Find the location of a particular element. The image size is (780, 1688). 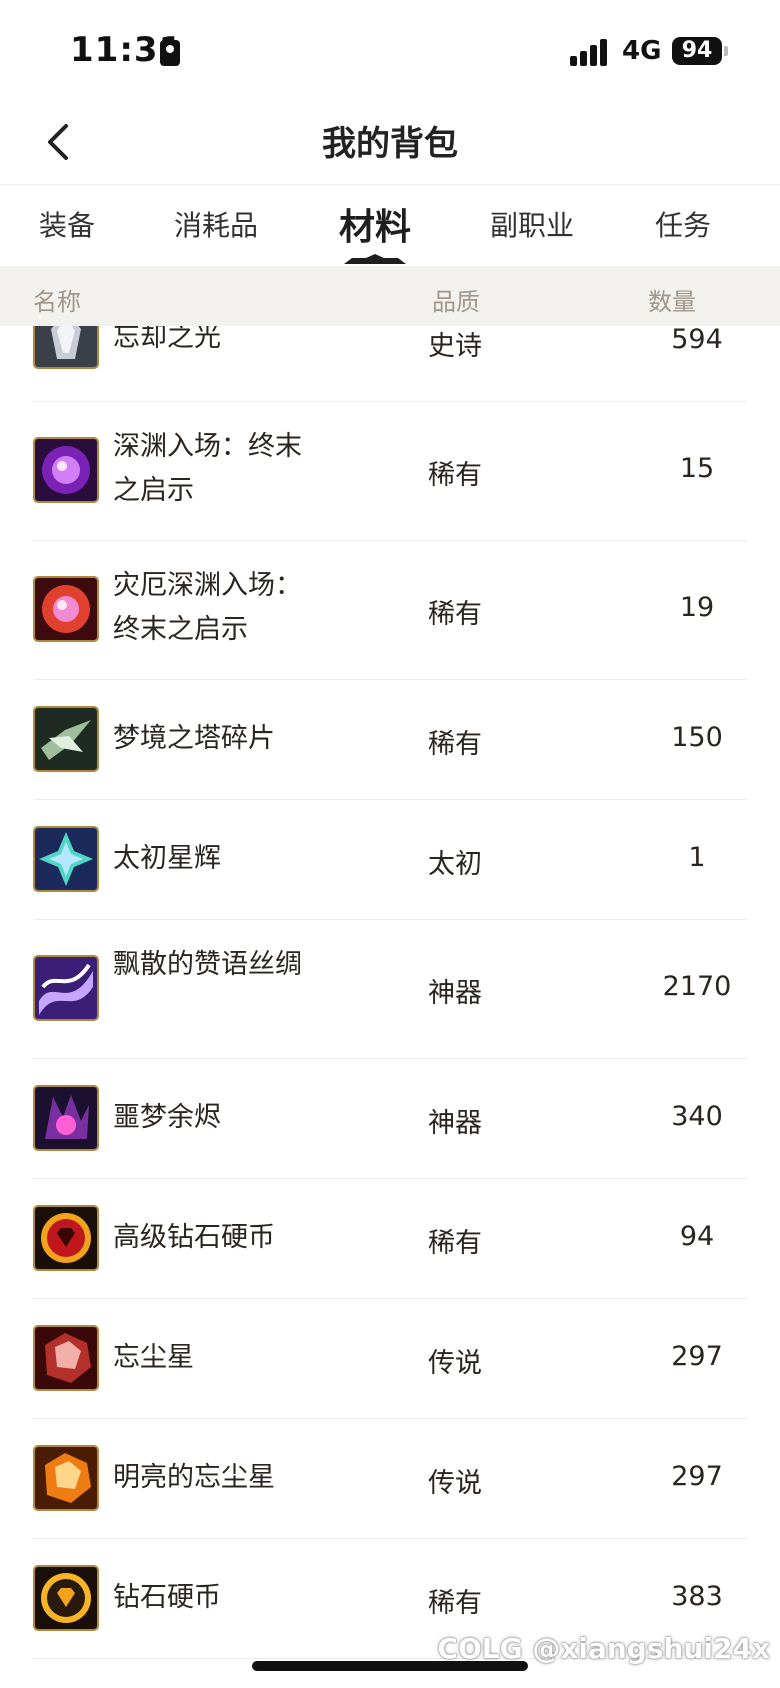

battery-icon: 94 is located at coordinates (697, 51).